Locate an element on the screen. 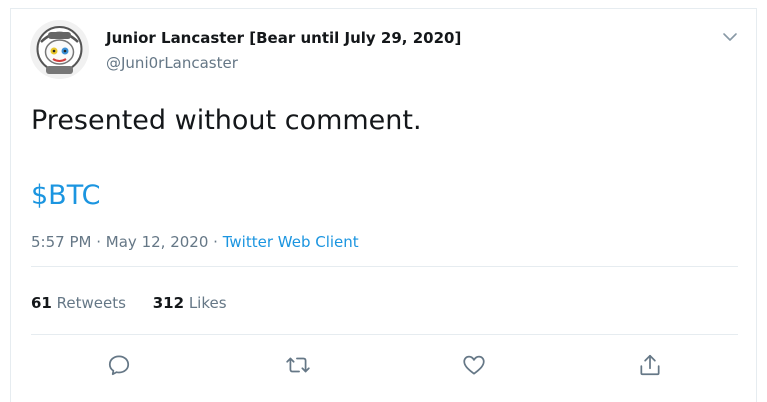 This screenshot has height=402, width=767. retweet-icon is located at coordinates (298, 365).